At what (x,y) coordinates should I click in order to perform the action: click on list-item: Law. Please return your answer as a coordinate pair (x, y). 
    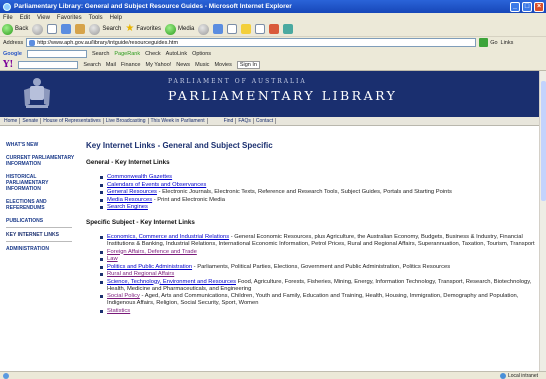
    Looking at the image, I should click on (318, 259).